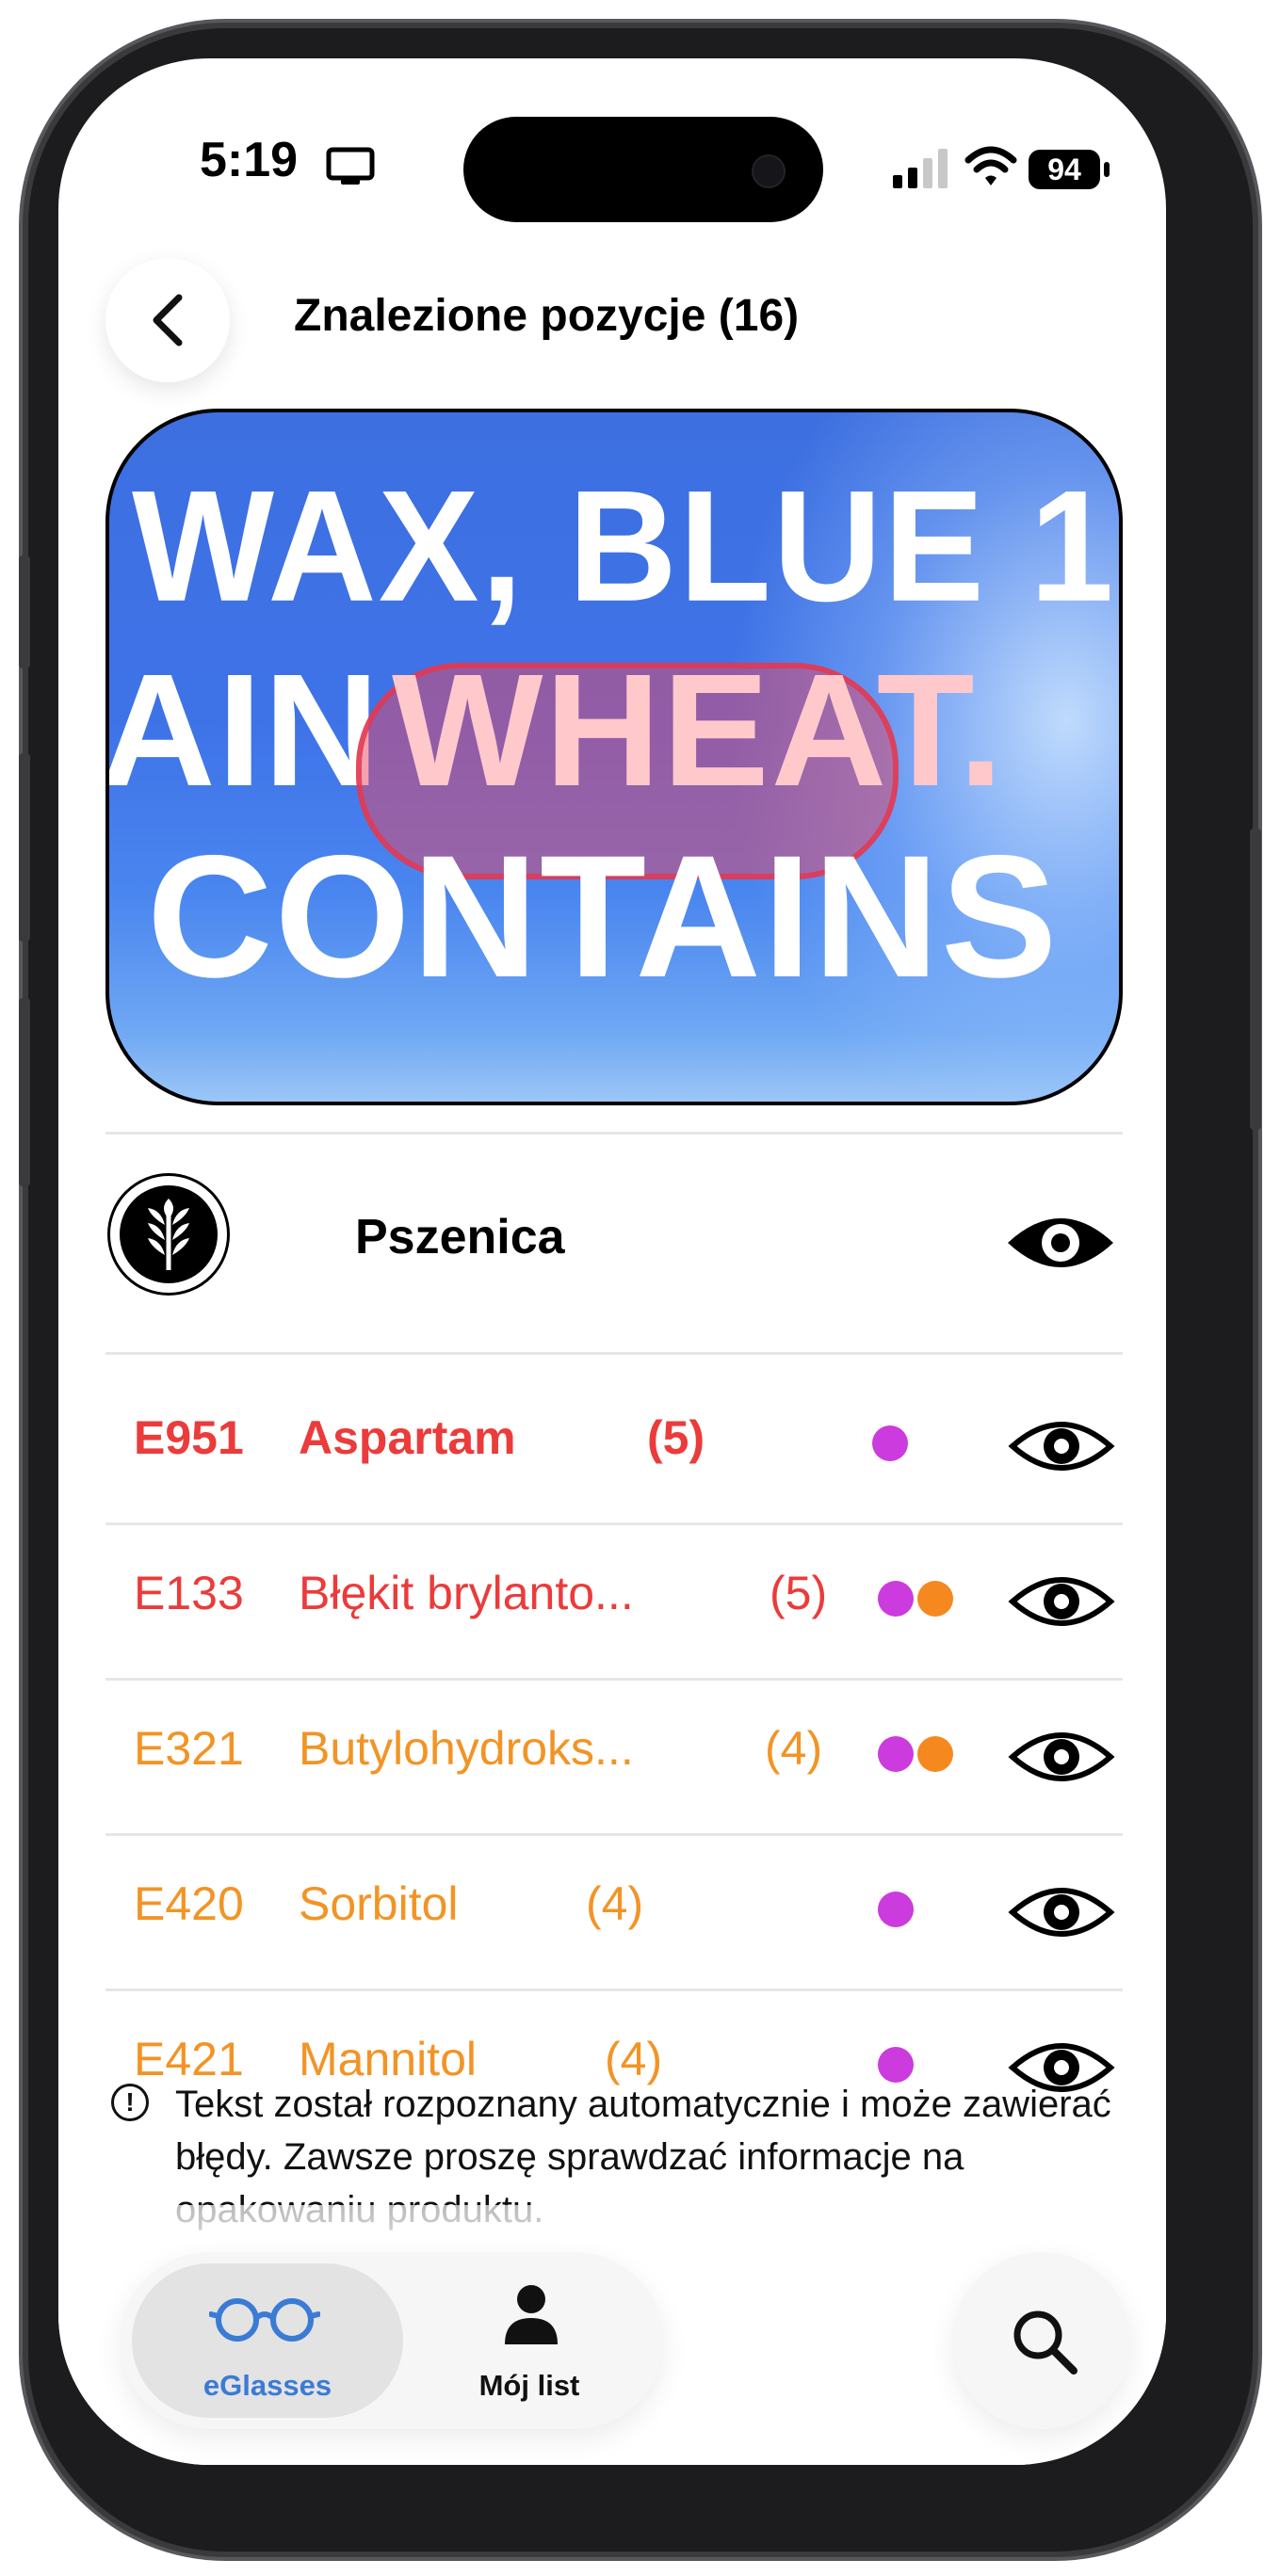 The image size is (1280, 2576). I want to click on back-button, so click(167, 320).